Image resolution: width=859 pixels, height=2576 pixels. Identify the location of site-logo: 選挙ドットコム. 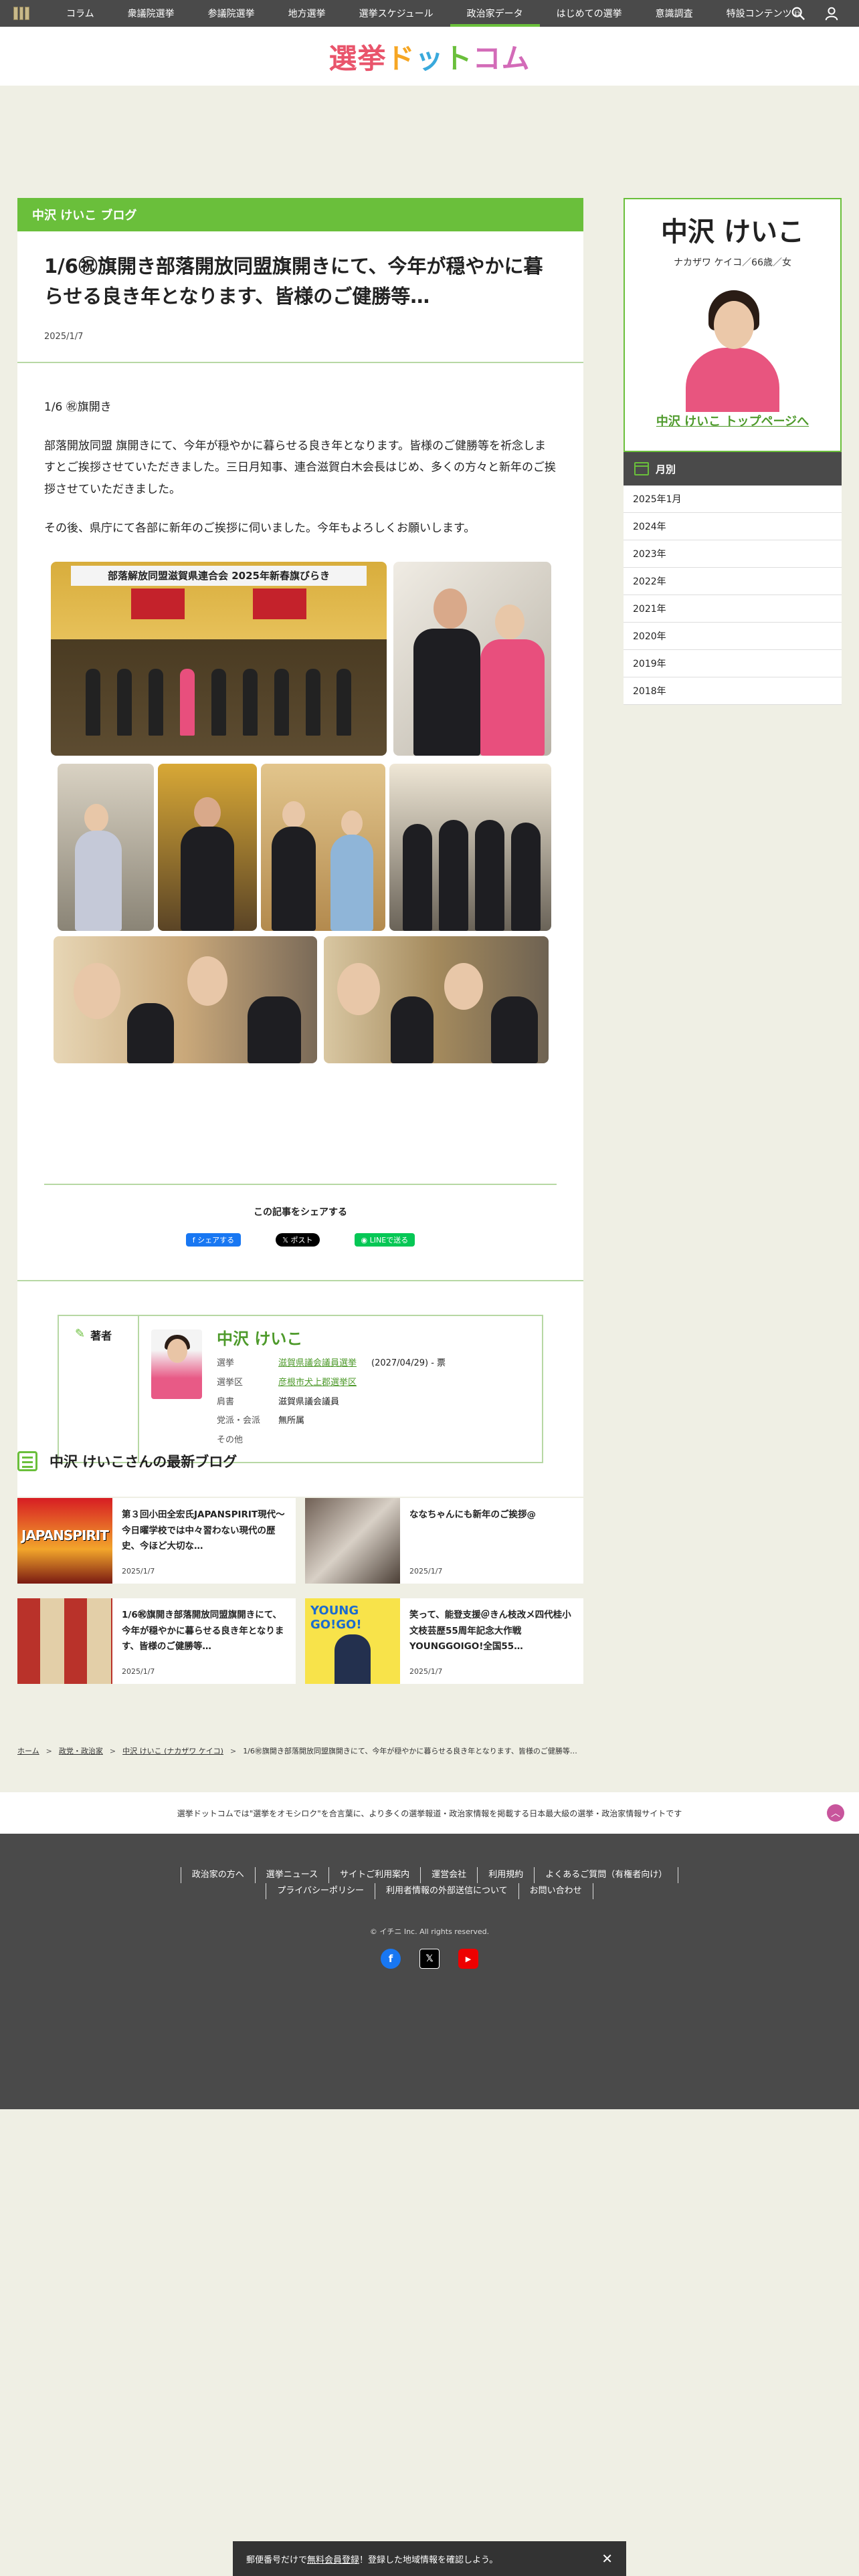
(429, 56).